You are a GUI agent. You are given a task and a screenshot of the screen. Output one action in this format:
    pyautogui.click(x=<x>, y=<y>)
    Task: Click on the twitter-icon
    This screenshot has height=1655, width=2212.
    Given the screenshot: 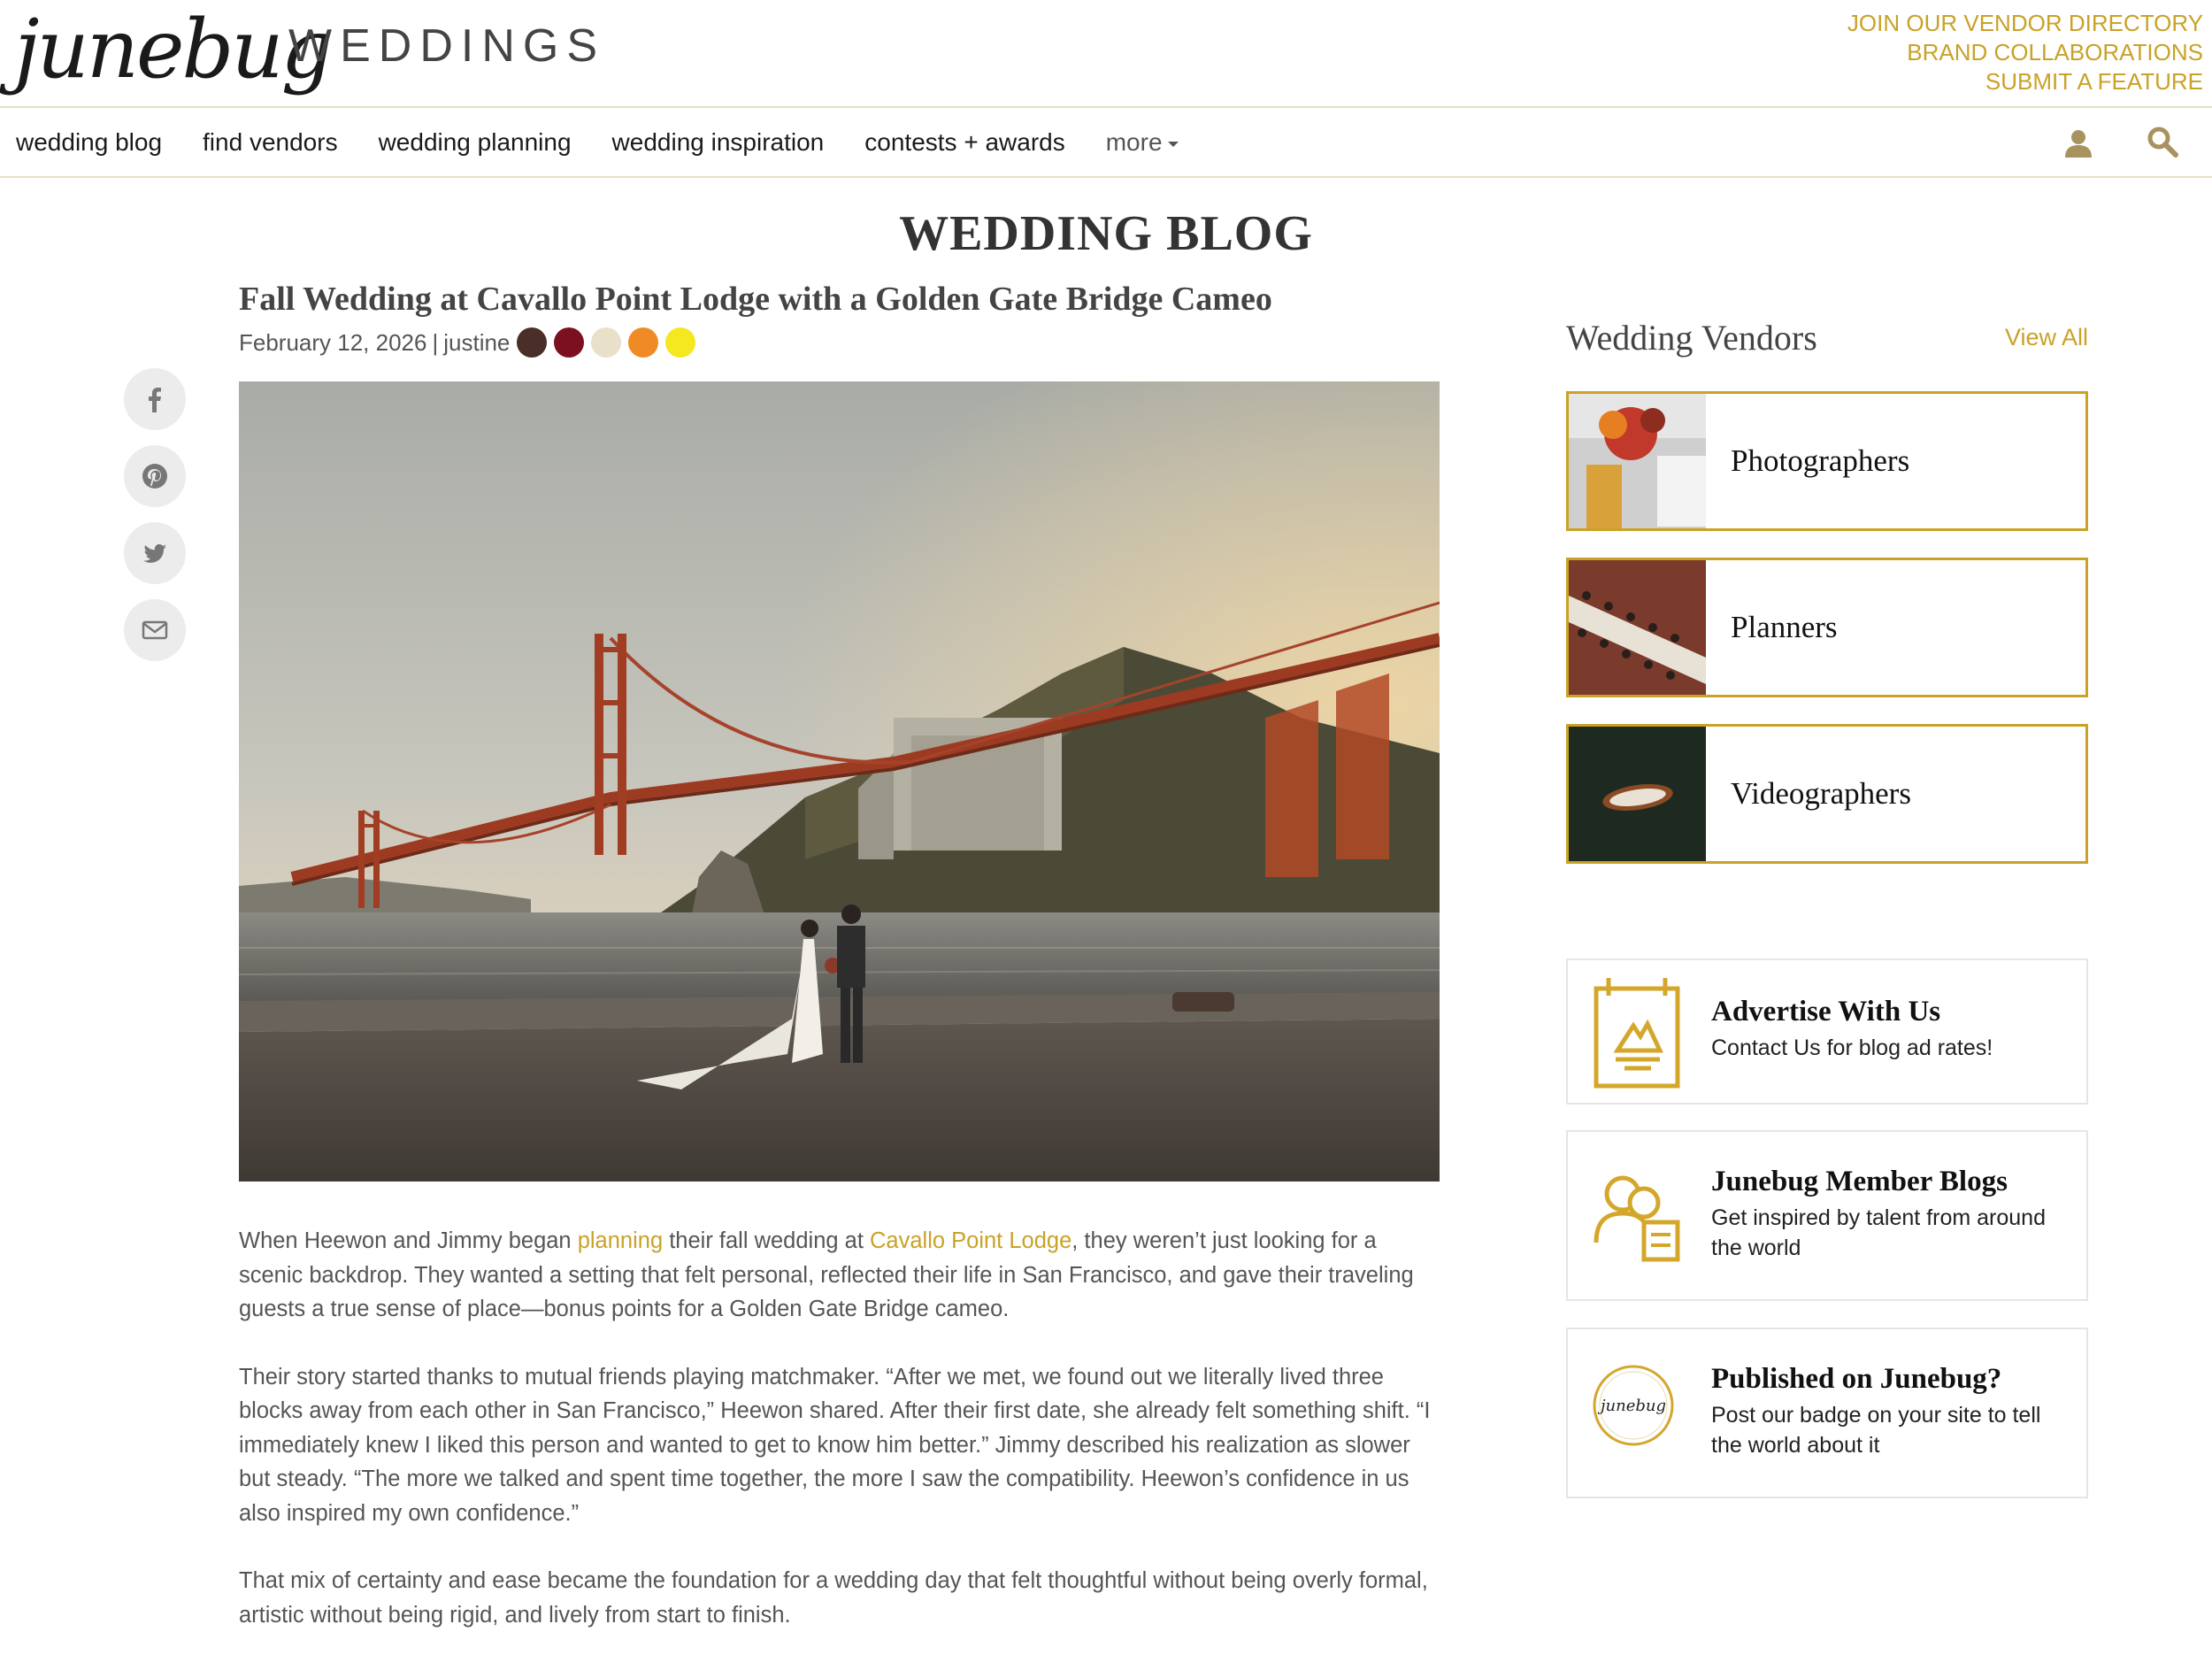 What is the action you would take?
    pyautogui.click(x=155, y=553)
    